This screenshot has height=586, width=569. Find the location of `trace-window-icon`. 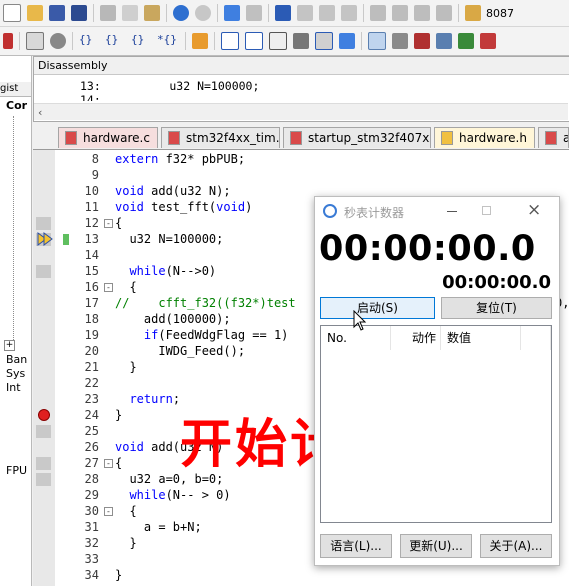

trace-window-icon is located at coordinates (444, 41).